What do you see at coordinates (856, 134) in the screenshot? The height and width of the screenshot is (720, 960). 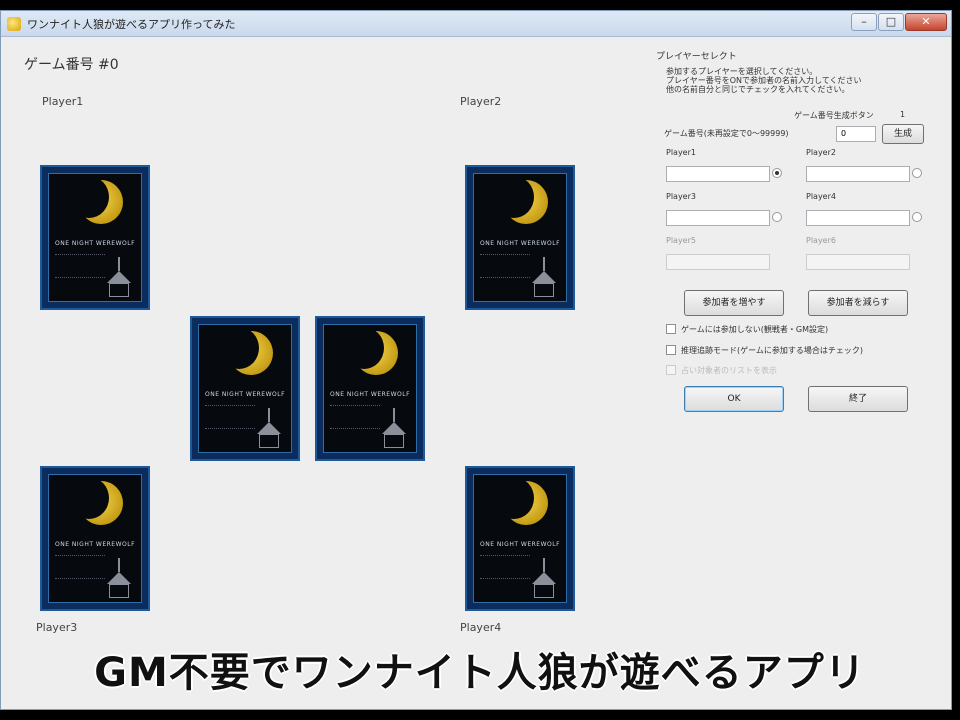 I see `game-number-input: 0` at bounding box center [856, 134].